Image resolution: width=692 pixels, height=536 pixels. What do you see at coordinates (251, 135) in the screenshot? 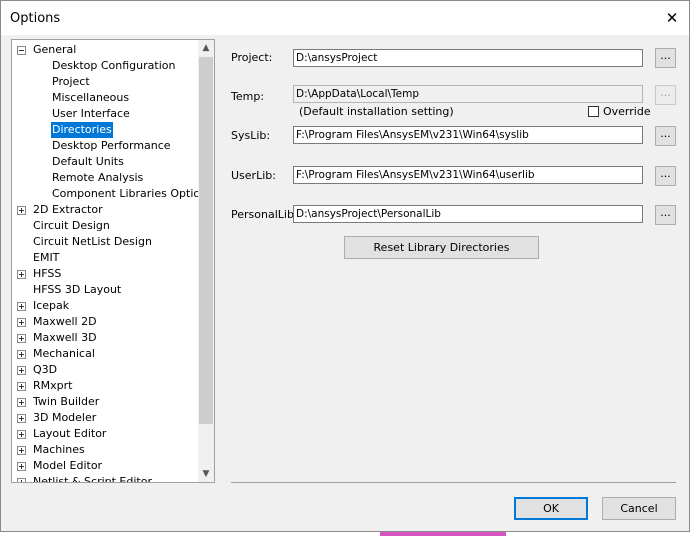
I see `syslib-label: SysLib:` at bounding box center [251, 135].